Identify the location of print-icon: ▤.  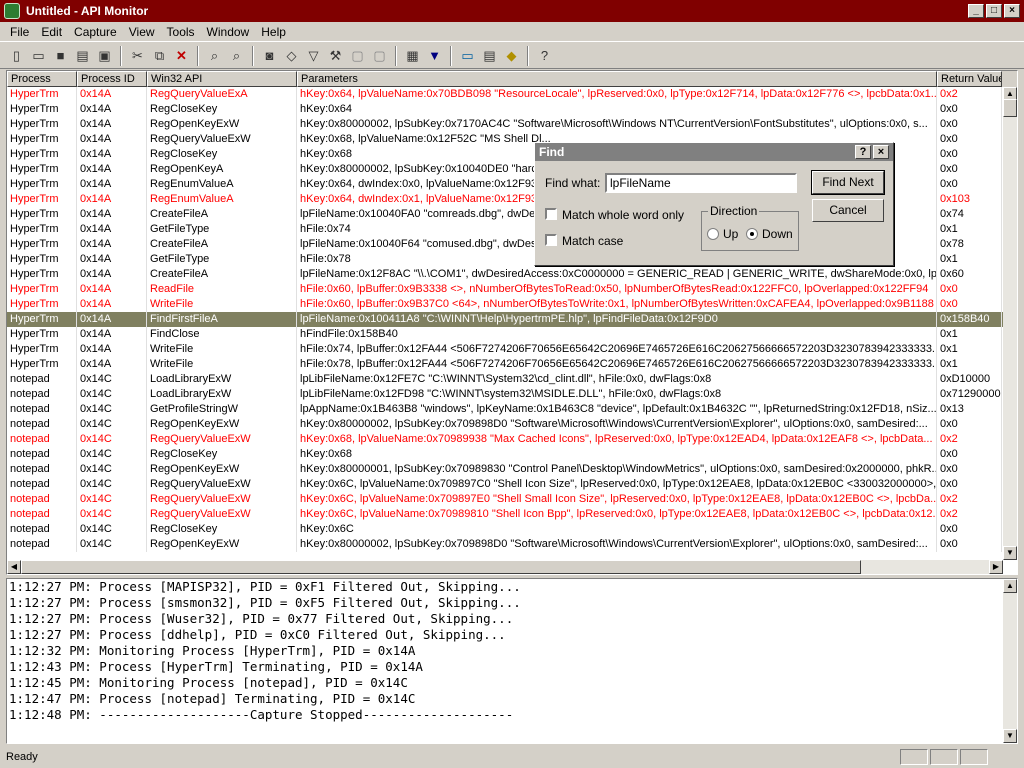
(82, 56).